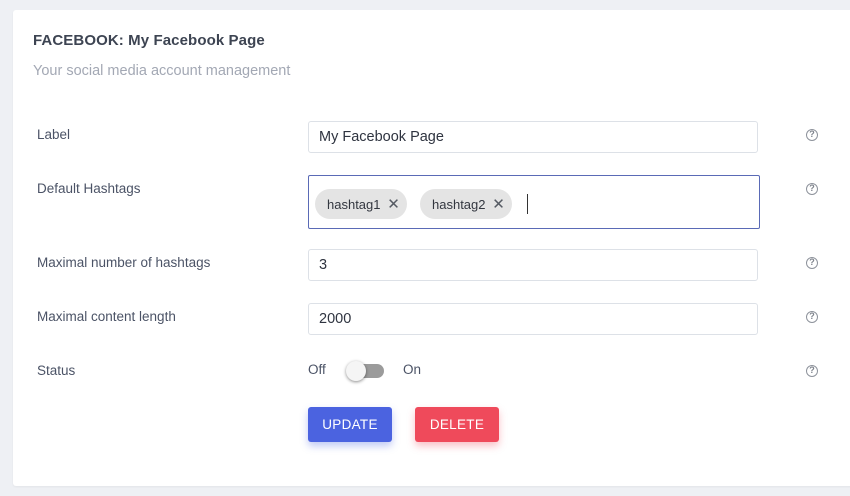 Image resolution: width=850 pixels, height=496 pixels. I want to click on status-field-label: Status, so click(56, 370).